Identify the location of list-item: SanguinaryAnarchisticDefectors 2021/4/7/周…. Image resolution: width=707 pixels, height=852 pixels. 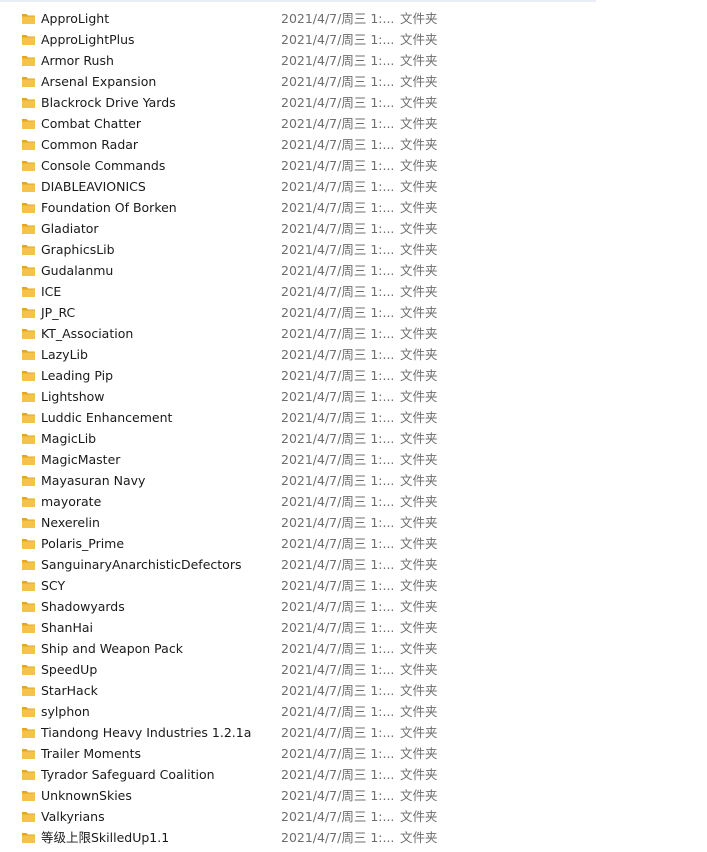
(353, 564).